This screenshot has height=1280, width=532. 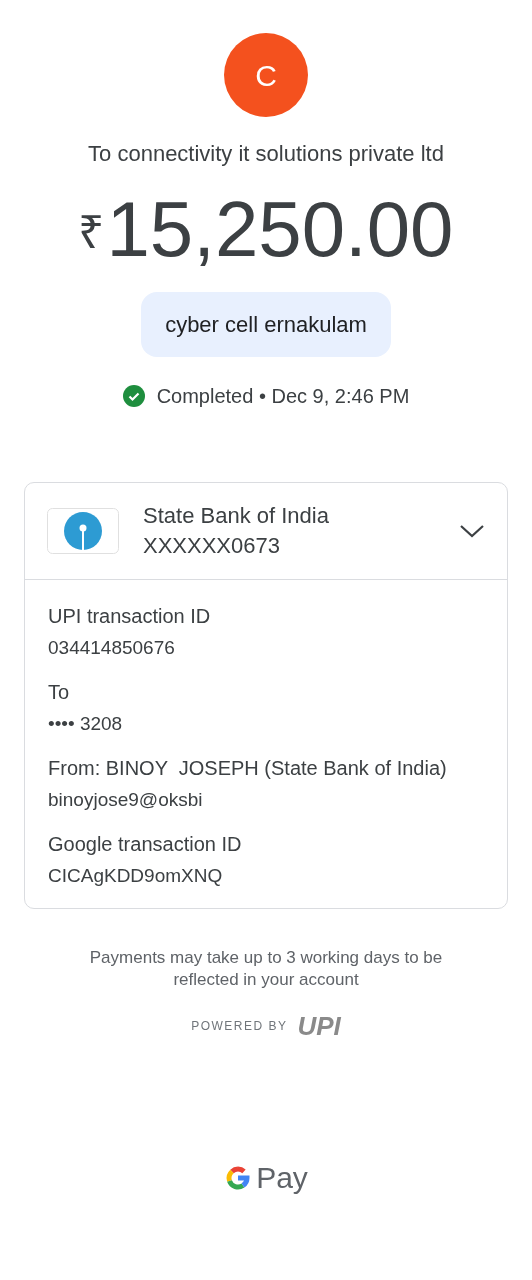 What do you see at coordinates (319, 1026) in the screenshot?
I see `upi-logo: UPI` at bounding box center [319, 1026].